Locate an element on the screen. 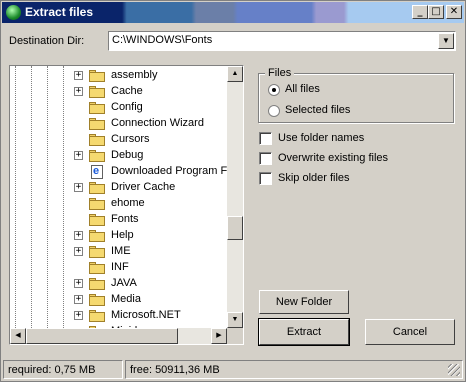 This screenshot has height=382, width=466. tree-item: + Help is located at coordinates (118, 236).